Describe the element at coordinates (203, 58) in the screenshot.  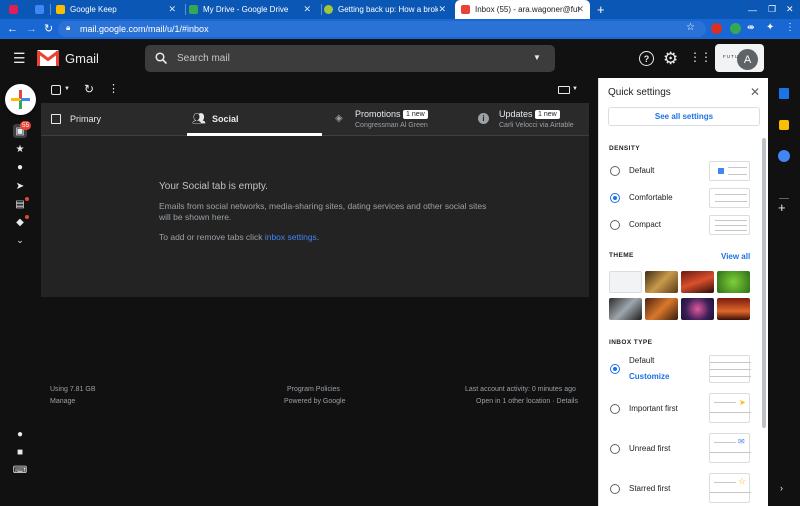
I see `search-placeholder: Search mail` at that location.